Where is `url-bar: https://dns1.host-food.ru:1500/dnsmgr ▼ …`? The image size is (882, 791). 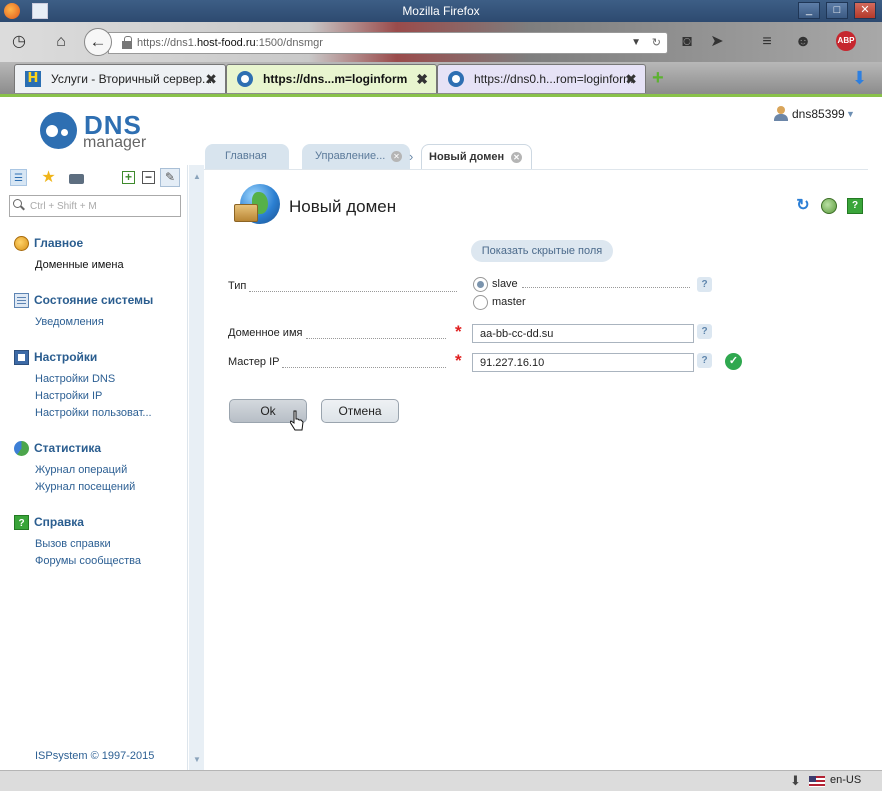 url-bar: https://dns1.host-food.ru:1500/dnsmgr ▼ … is located at coordinates (388, 43).